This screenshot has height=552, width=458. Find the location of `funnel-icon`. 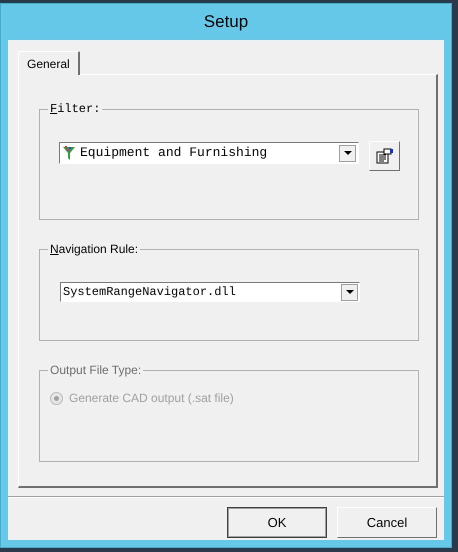

funnel-icon is located at coordinates (69, 153).